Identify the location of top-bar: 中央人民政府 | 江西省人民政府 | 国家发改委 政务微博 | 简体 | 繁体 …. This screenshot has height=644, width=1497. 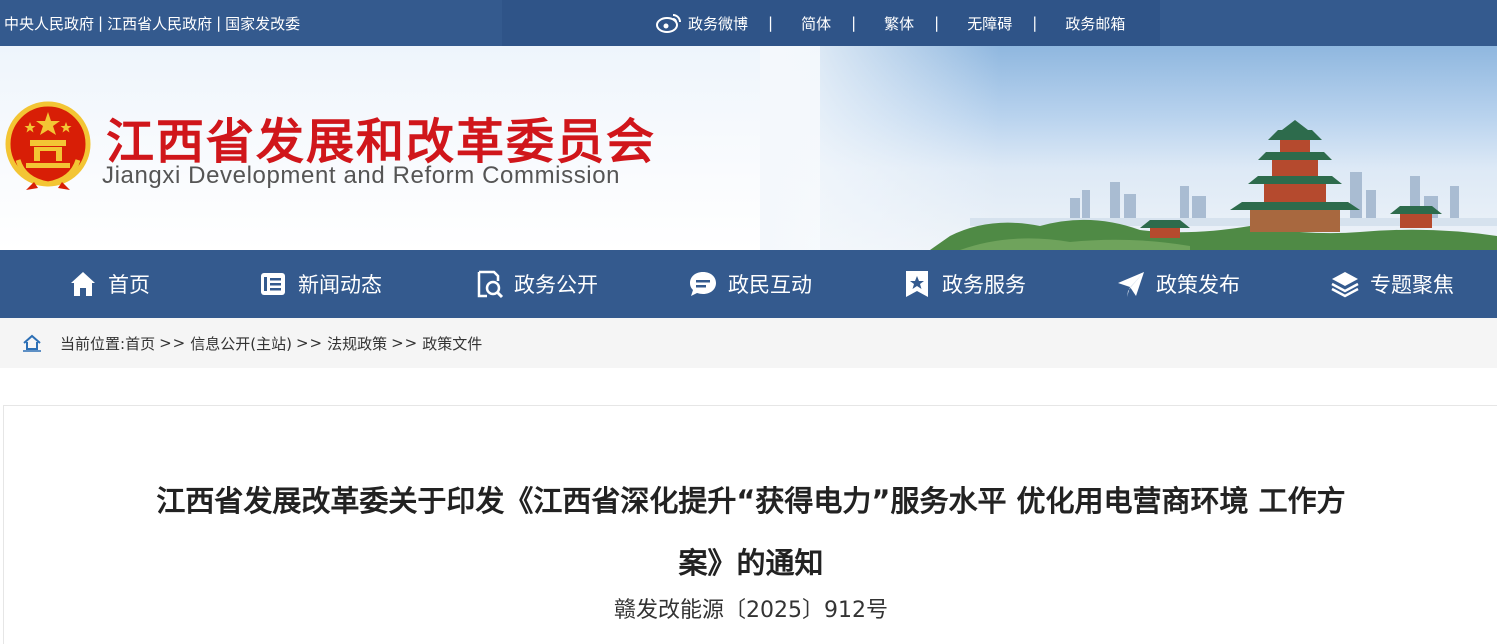
(748, 23).